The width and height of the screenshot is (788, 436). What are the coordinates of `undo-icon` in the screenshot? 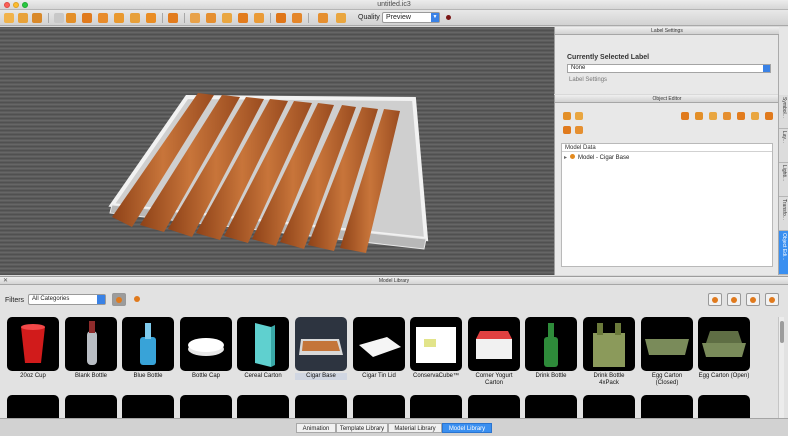 It's located at (323, 18).